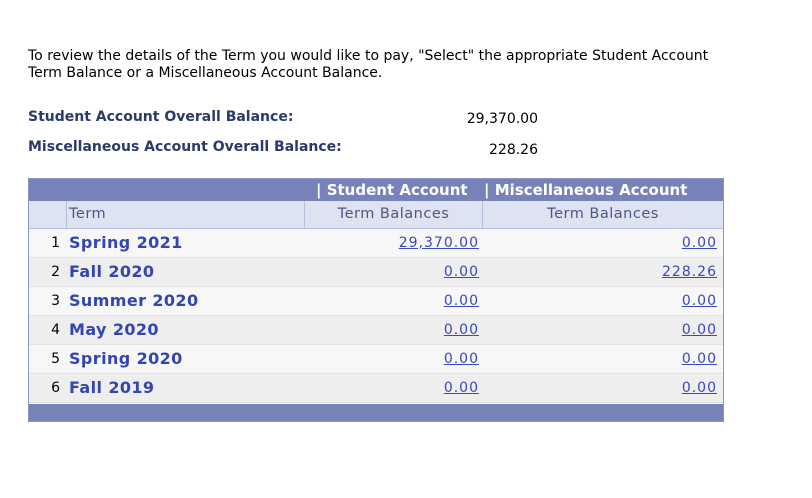  I want to click on row-number: 5, so click(55, 359).